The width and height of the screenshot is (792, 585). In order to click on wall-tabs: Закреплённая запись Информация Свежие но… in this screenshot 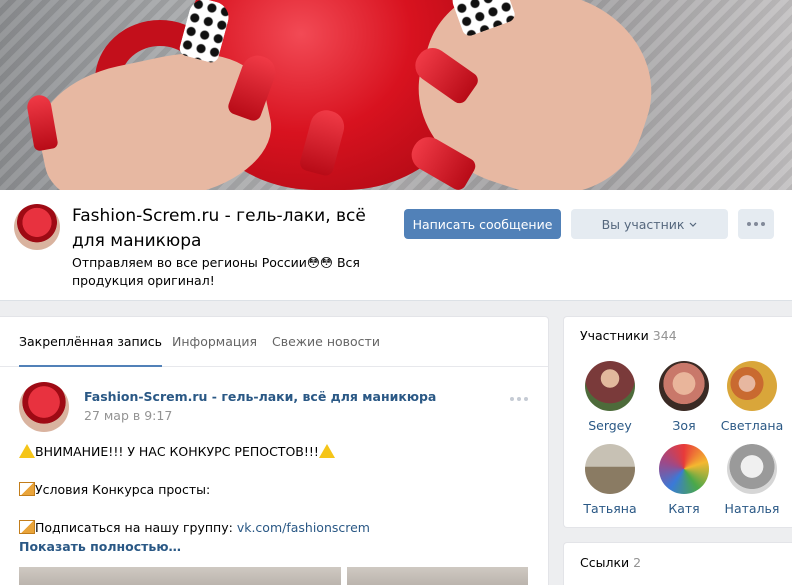, I will do `click(274, 342)`.